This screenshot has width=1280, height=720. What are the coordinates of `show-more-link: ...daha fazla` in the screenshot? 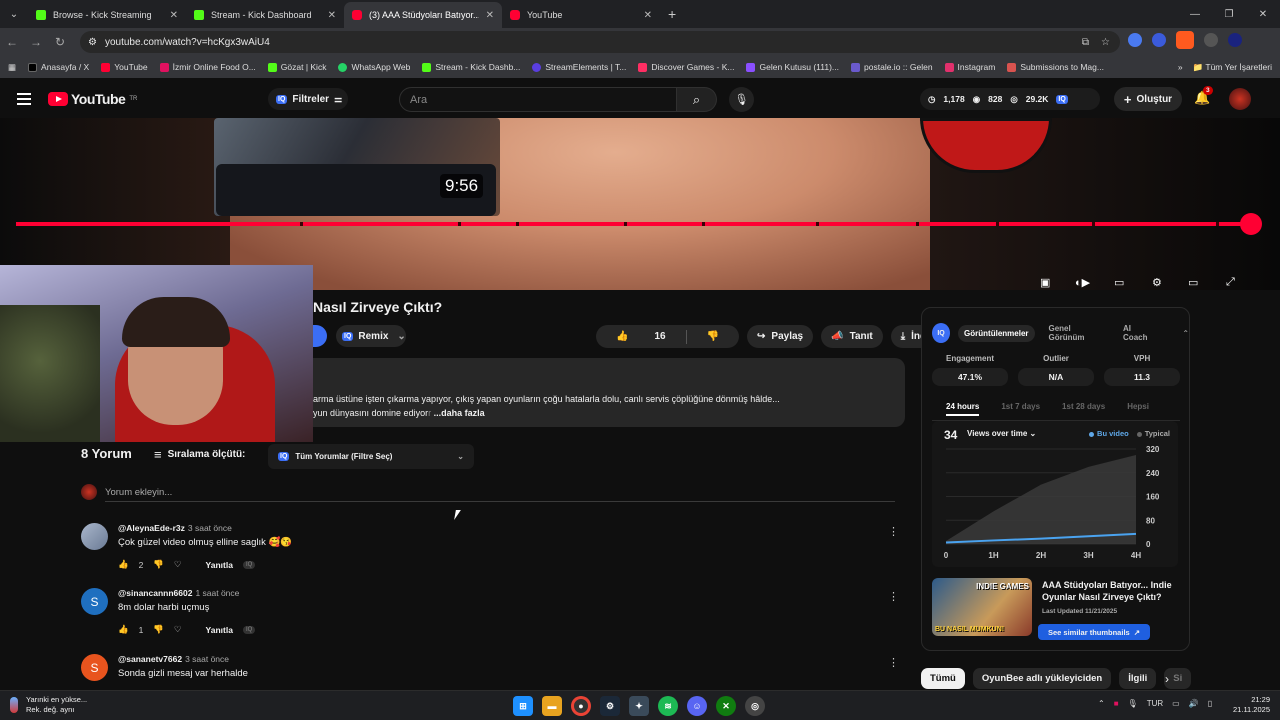 It's located at (459, 413).